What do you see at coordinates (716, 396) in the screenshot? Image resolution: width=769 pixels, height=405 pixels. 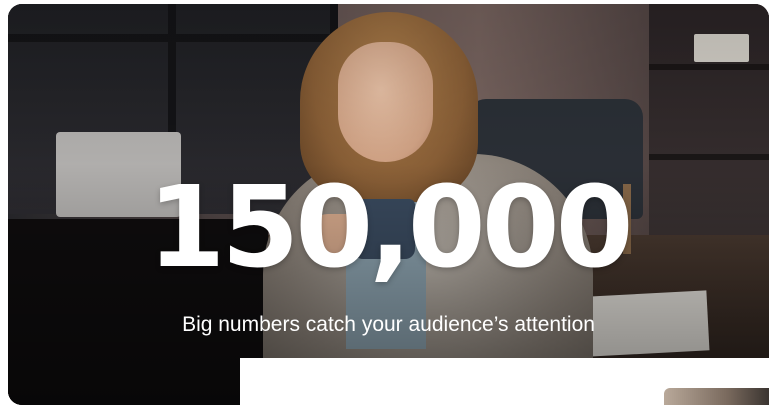 I see `next-slide-thumbnail` at bounding box center [716, 396].